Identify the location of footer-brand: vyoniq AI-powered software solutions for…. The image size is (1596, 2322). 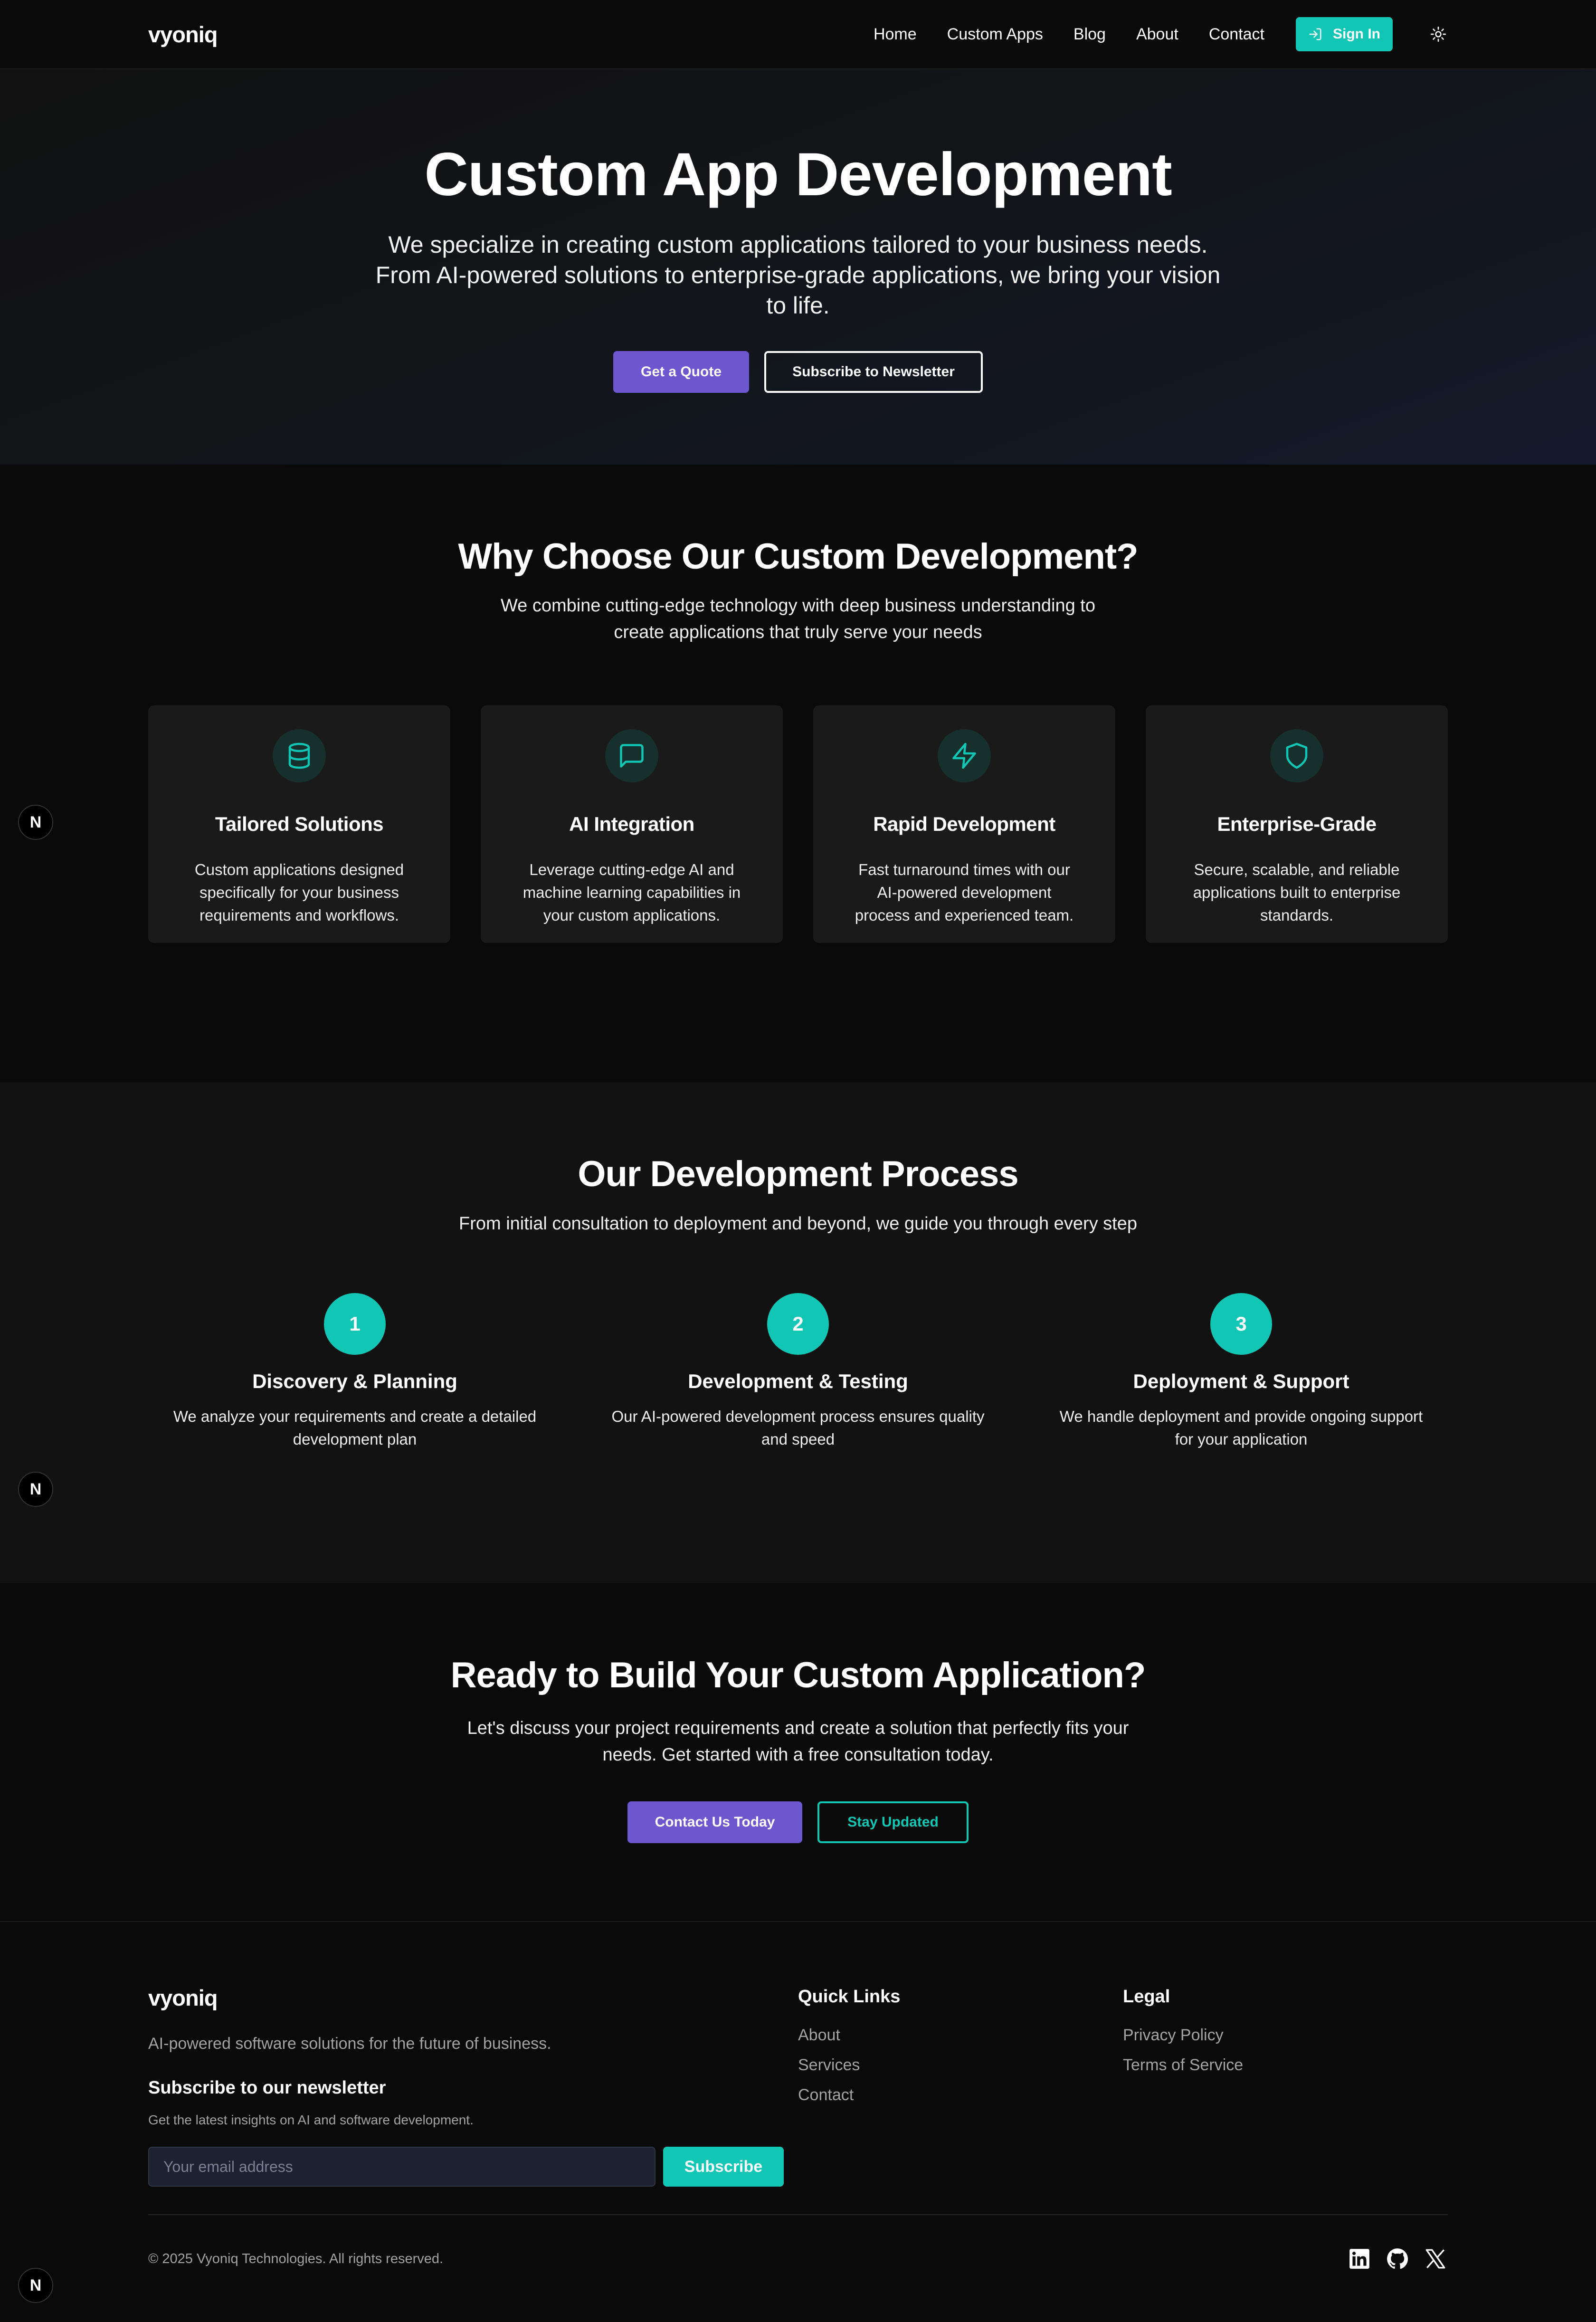
(473, 2086).